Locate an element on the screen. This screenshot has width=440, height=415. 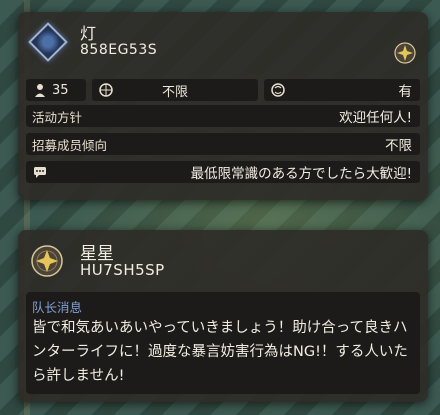
voice-chat-cell: 有 is located at coordinates (342, 90).